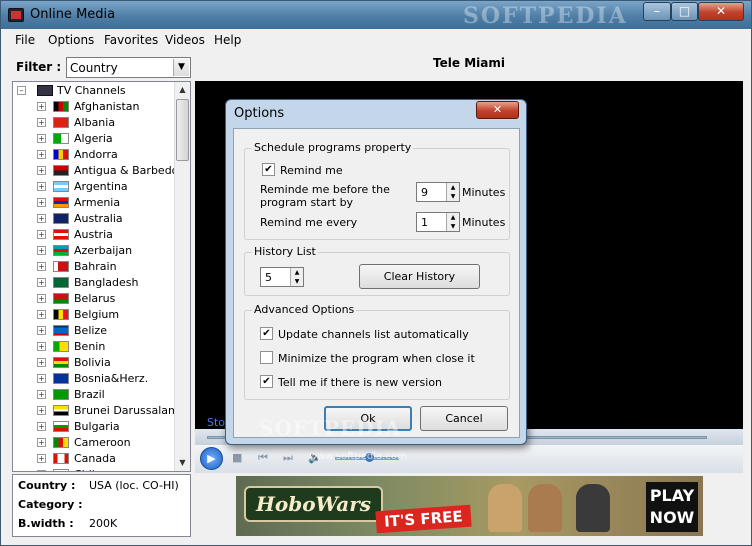  What do you see at coordinates (182, 463) in the screenshot?
I see `scroll-down-icon: ▼` at bounding box center [182, 463].